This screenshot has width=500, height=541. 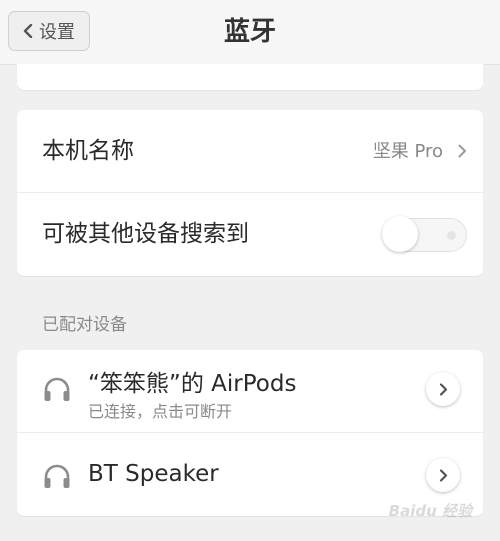 What do you see at coordinates (145, 234) in the screenshot?
I see `discoverable-label: 可被其他设备搜索到` at bounding box center [145, 234].